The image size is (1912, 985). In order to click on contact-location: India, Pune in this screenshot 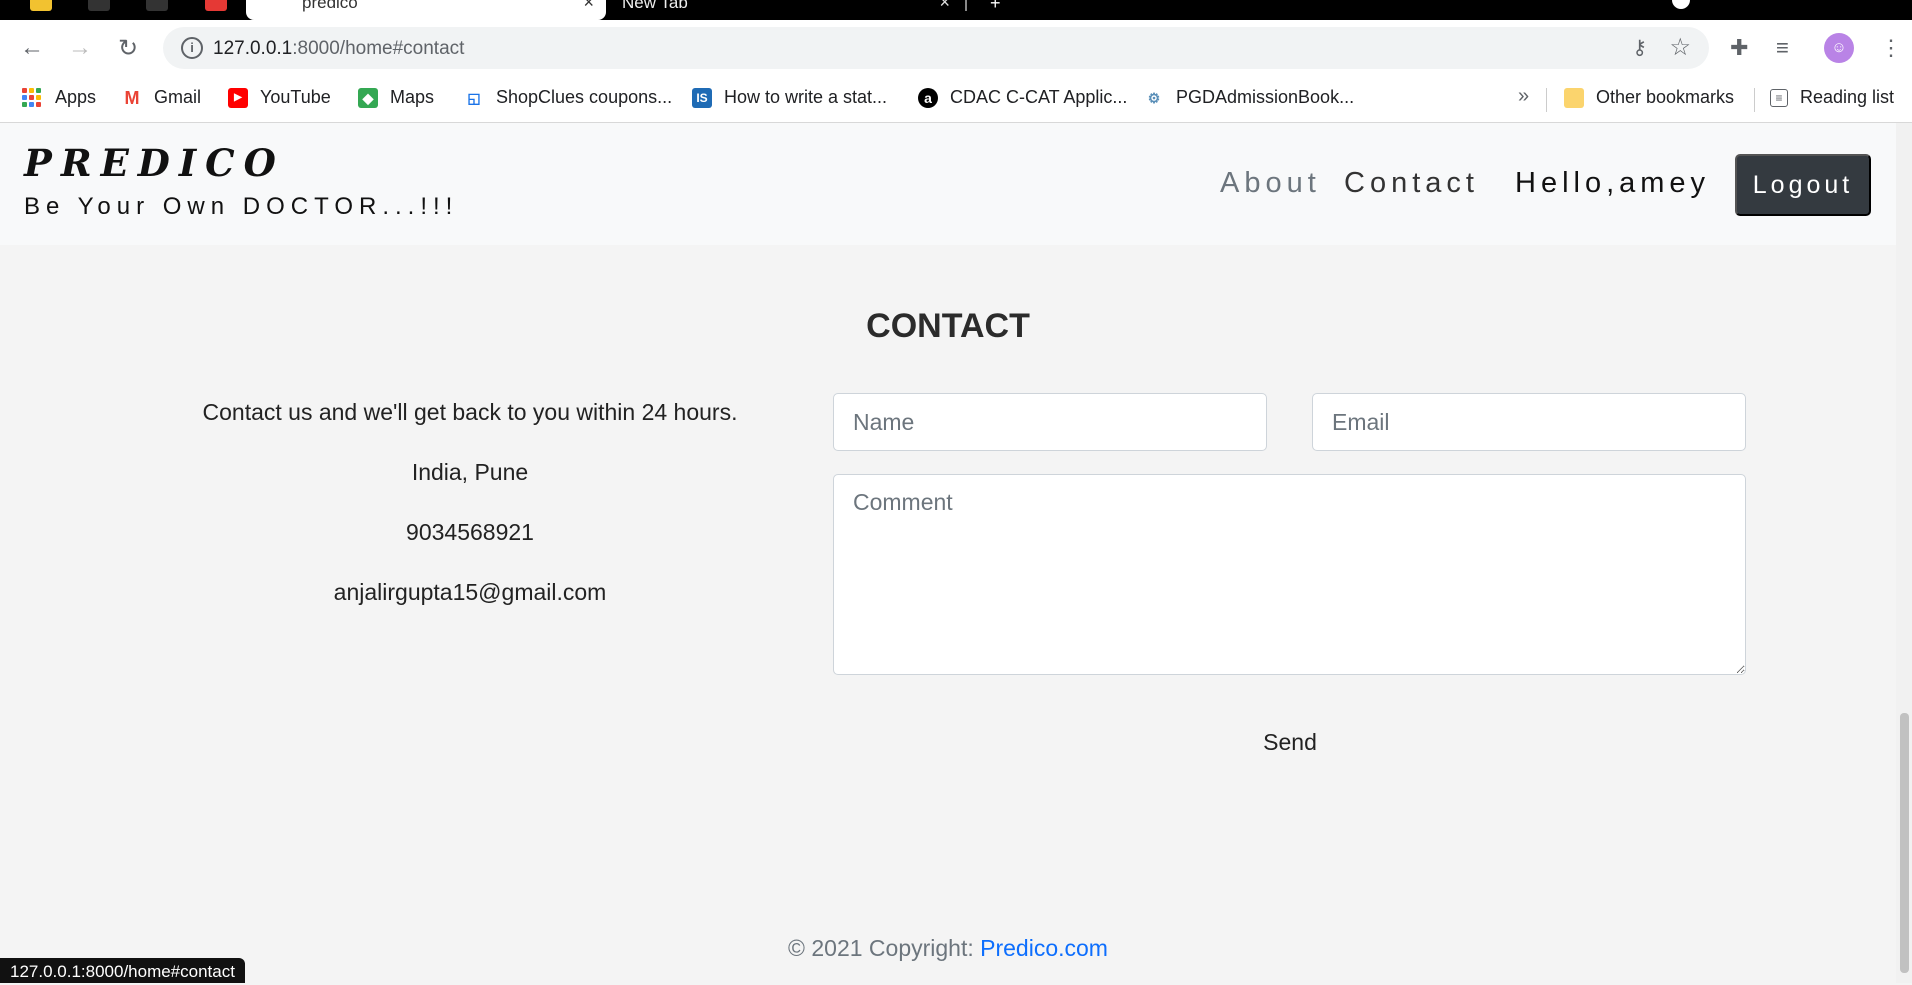, I will do `click(470, 472)`.